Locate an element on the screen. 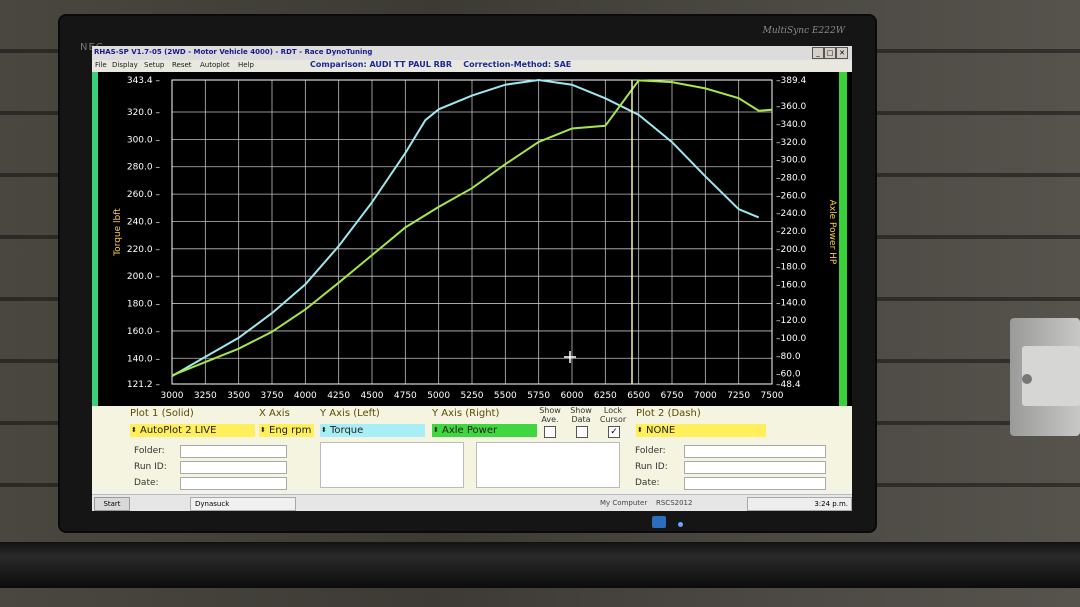 This screenshot has width=1080, height=607. plot1-select: ⬍ AutoPlot 2 LIVE is located at coordinates (192, 430).